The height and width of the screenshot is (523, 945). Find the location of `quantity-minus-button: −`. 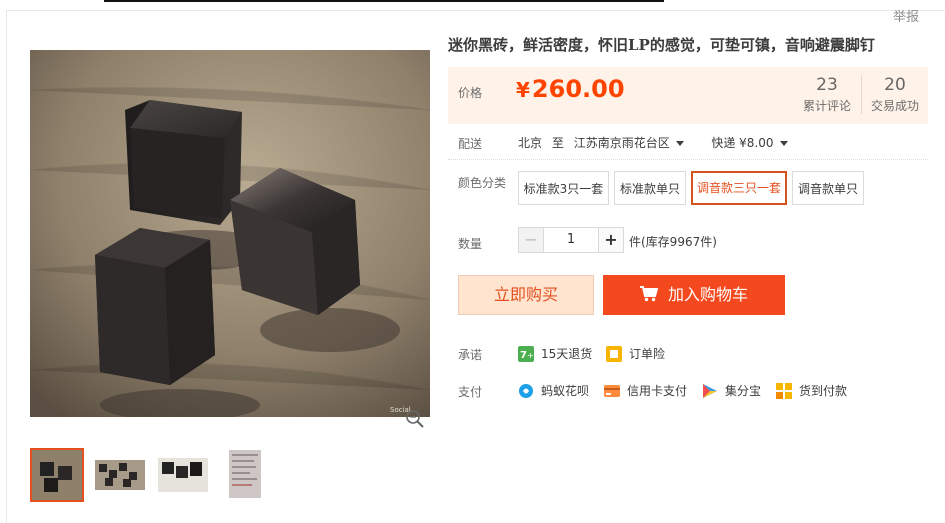

quantity-minus-button: − is located at coordinates (531, 240).